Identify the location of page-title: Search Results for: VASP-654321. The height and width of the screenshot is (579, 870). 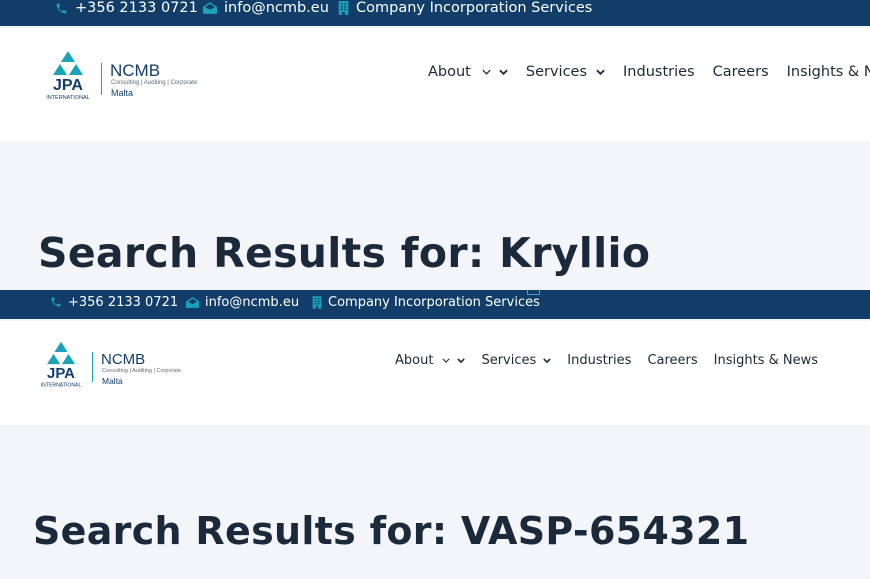
(391, 531).